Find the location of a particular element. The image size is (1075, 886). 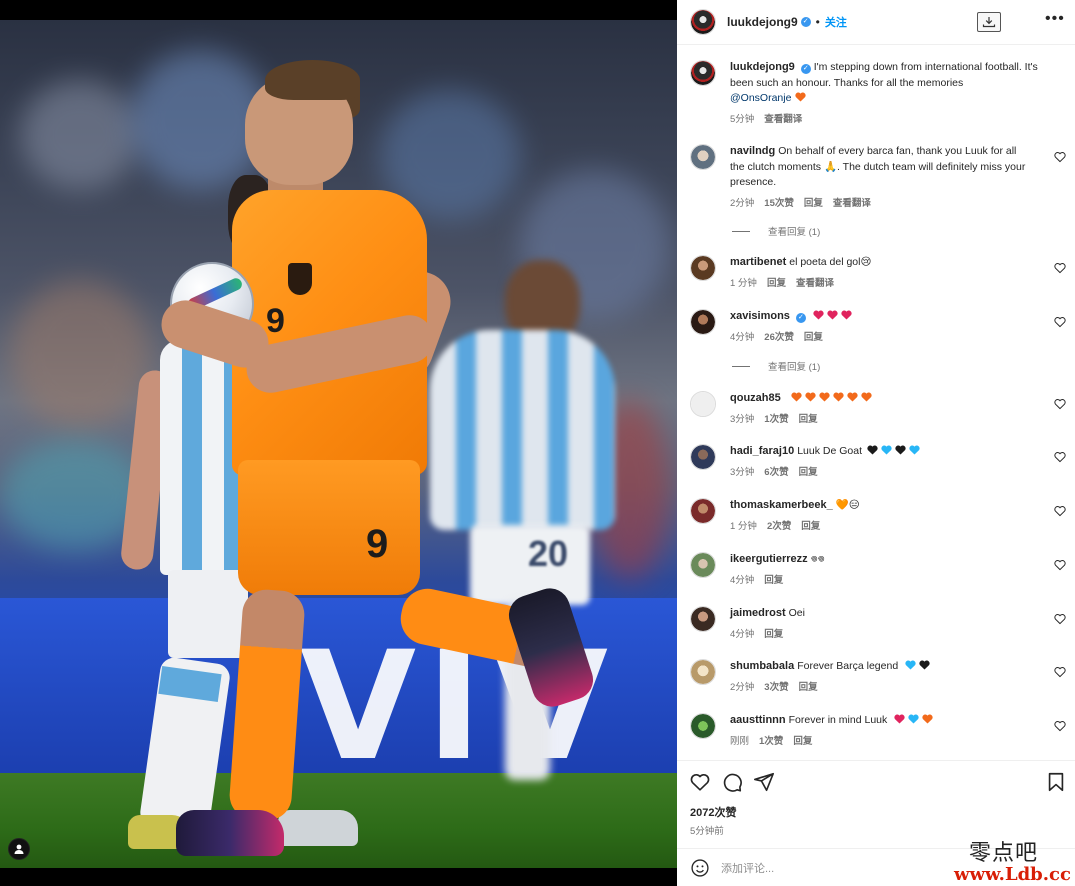

bg-player-shirt is located at coordinates (522, 430).